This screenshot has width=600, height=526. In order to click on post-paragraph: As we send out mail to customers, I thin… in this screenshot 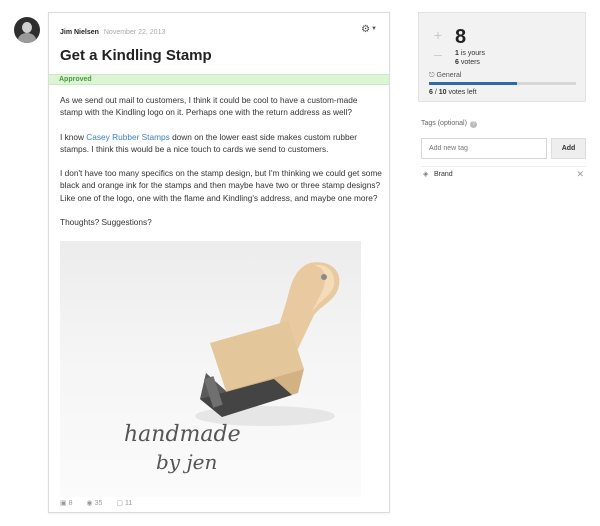, I will do `click(209, 106)`.